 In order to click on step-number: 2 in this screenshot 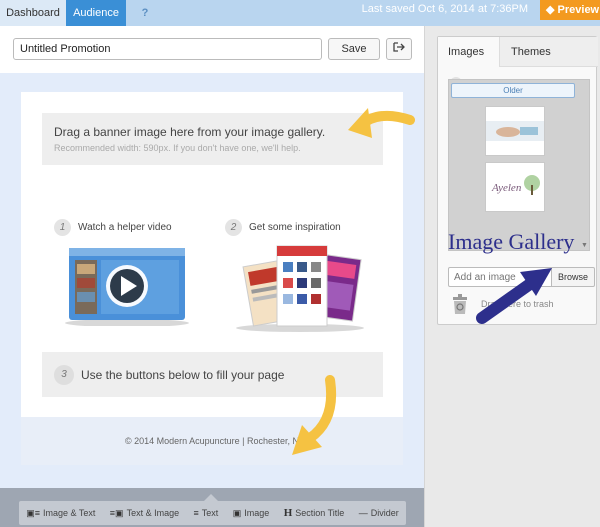, I will do `click(233, 227)`.